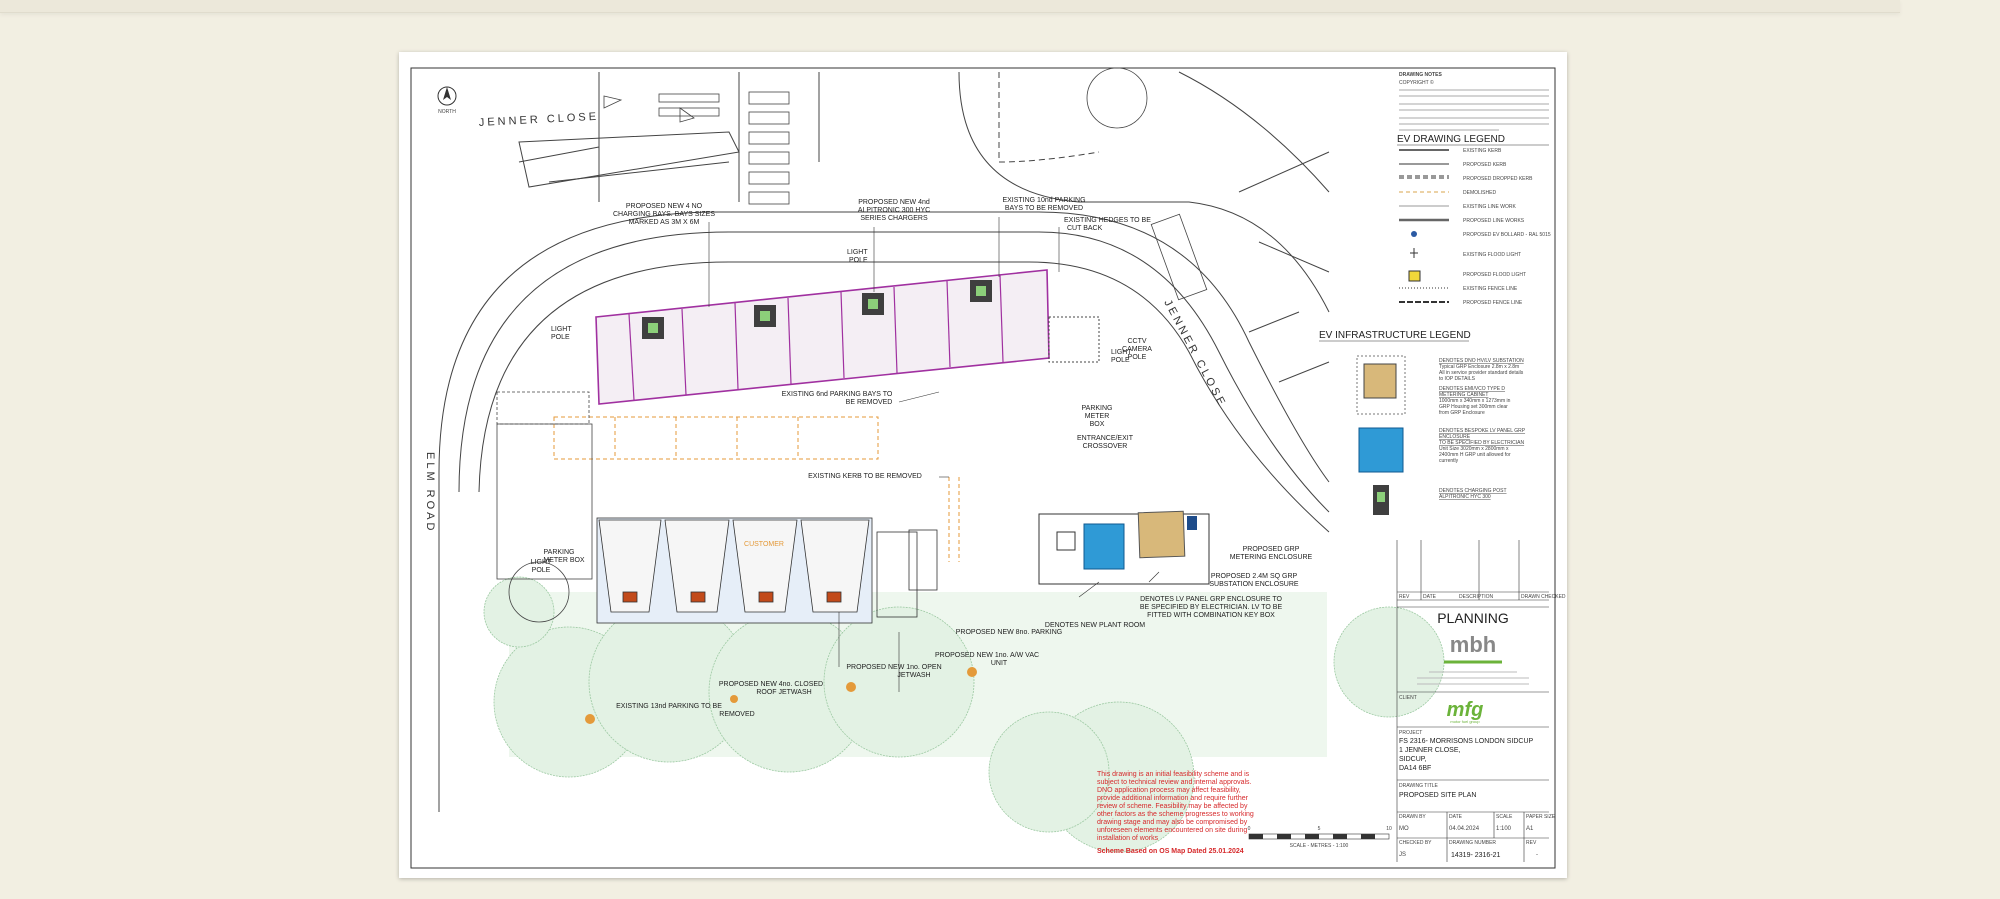 This screenshot has width=2000, height=899. Describe the element at coordinates (1485, 165) in the screenshot. I see `svg-text: PROPOSED KERB` at that location.